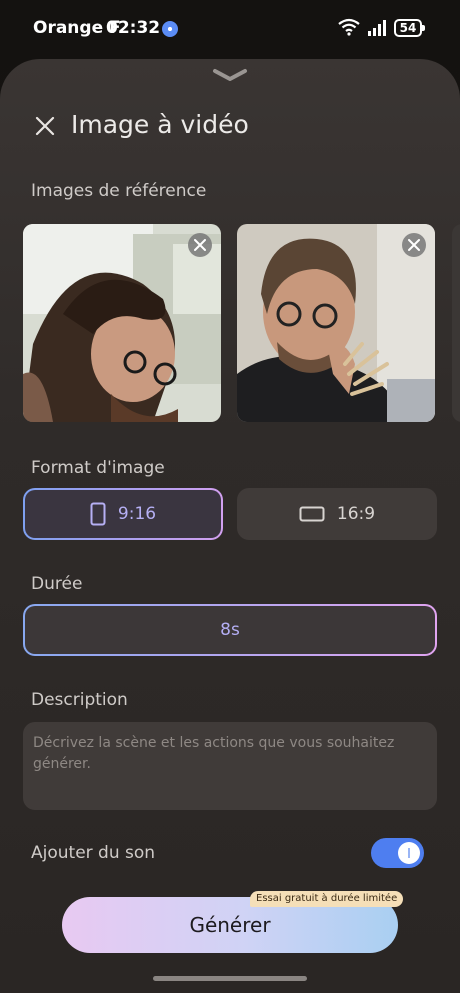  What do you see at coordinates (456, 323) in the screenshot?
I see `reference-image-add-slot` at bounding box center [456, 323].